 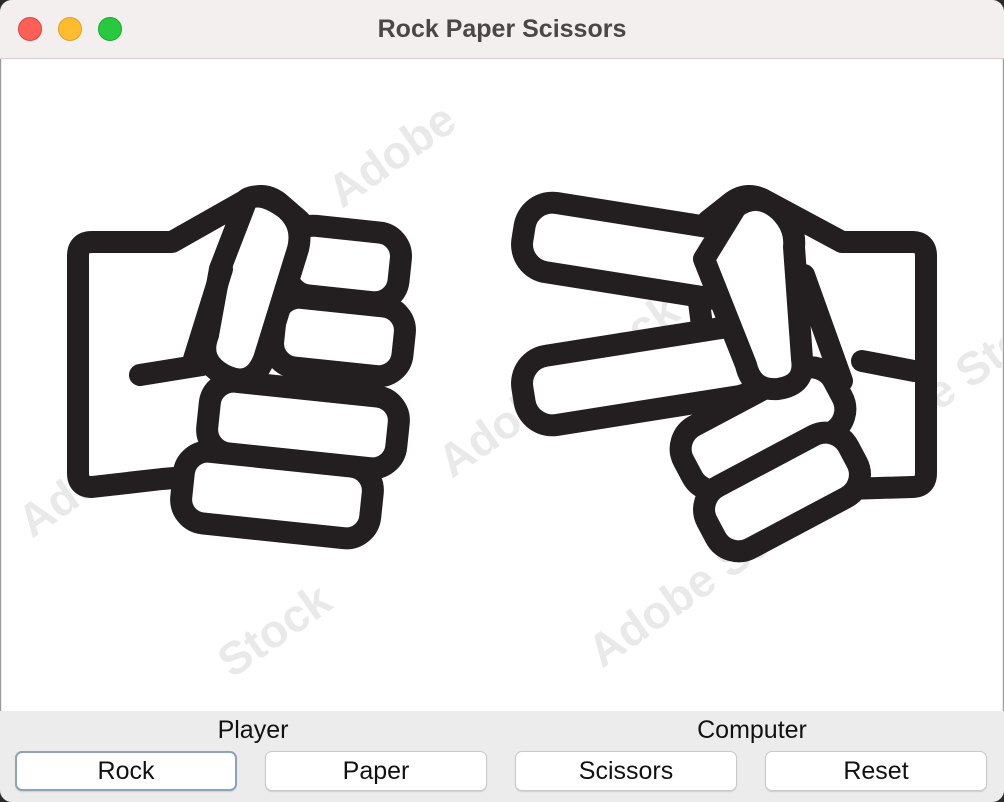 What do you see at coordinates (376, 771) in the screenshot?
I see `paper-button: Paper` at bounding box center [376, 771].